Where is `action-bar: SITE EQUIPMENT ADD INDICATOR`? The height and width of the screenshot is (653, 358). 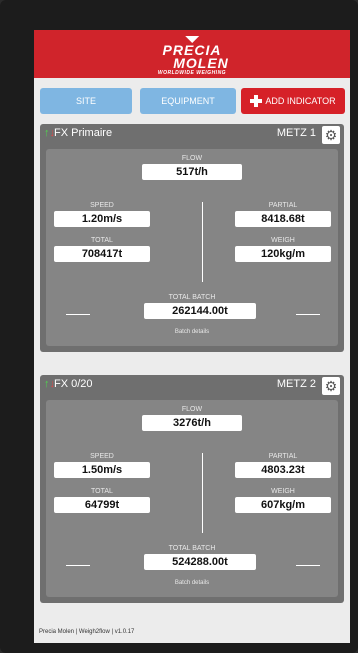
action-bar: SITE EQUIPMENT ADD INDICATOR is located at coordinates (192, 101).